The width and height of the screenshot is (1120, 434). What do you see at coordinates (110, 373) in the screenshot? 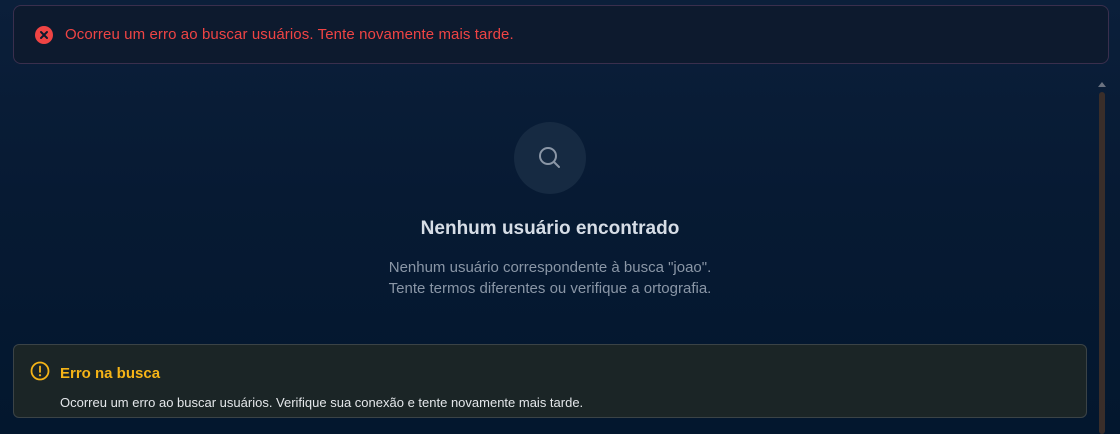
I see `alert-title: Erro na busca` at bounding box center [110, 373].